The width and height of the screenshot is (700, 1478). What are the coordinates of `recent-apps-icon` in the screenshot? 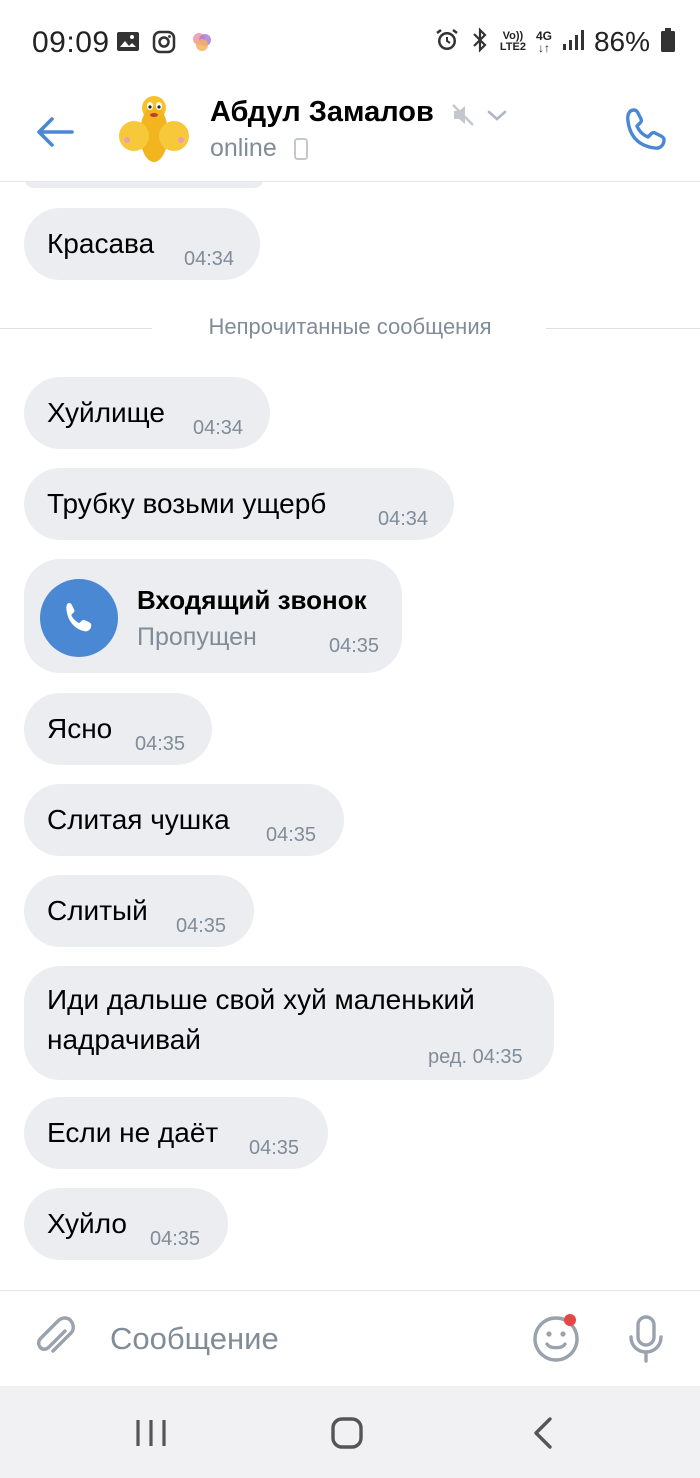 It's located at (151, 1435).